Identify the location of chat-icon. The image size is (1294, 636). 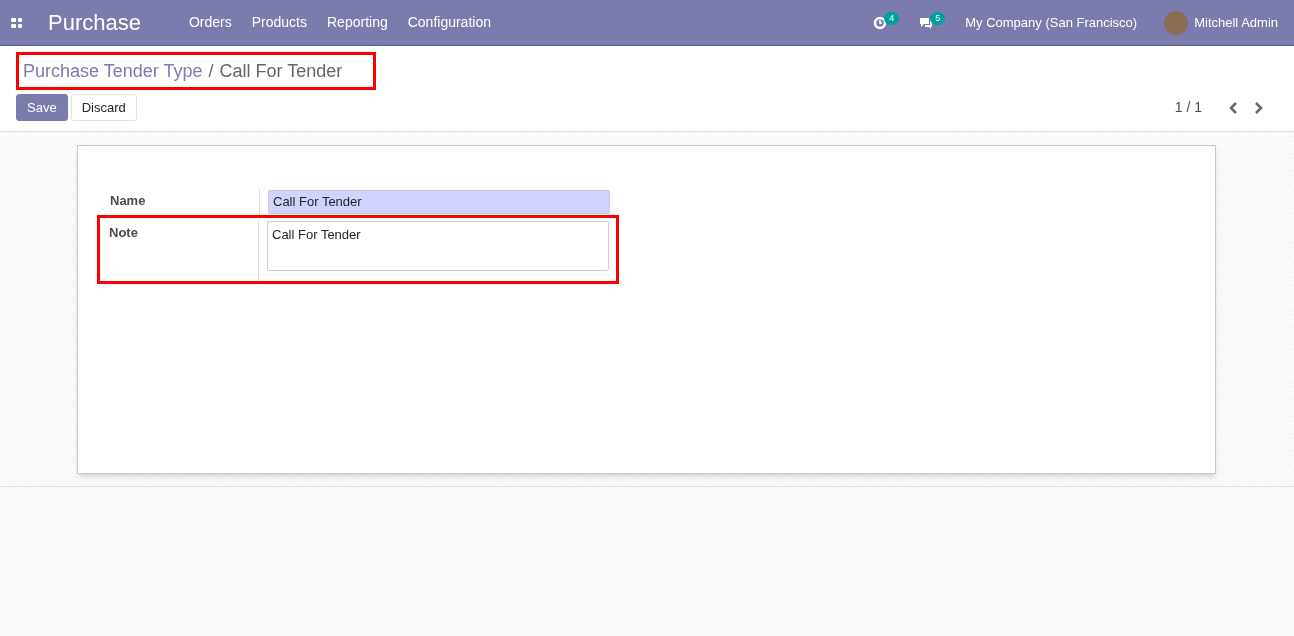
(926, 22).